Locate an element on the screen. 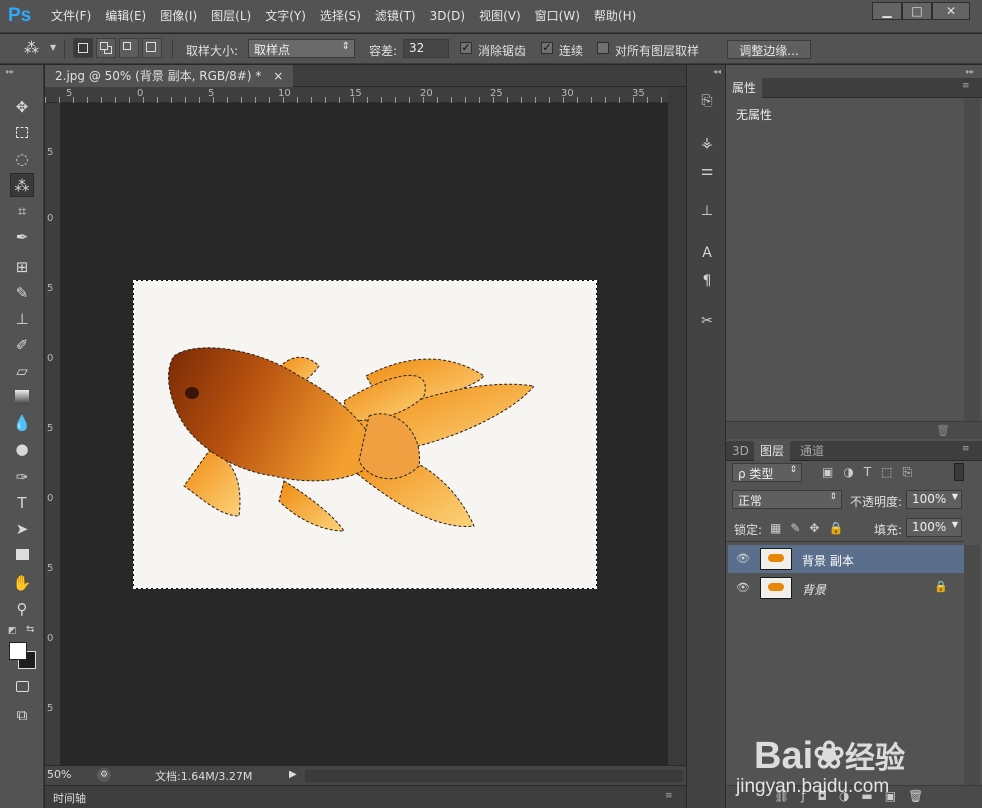 This screenshot has width=982, height=808. healing-brush-tool-icon: ⊞ is located at coordinates (22, 267).